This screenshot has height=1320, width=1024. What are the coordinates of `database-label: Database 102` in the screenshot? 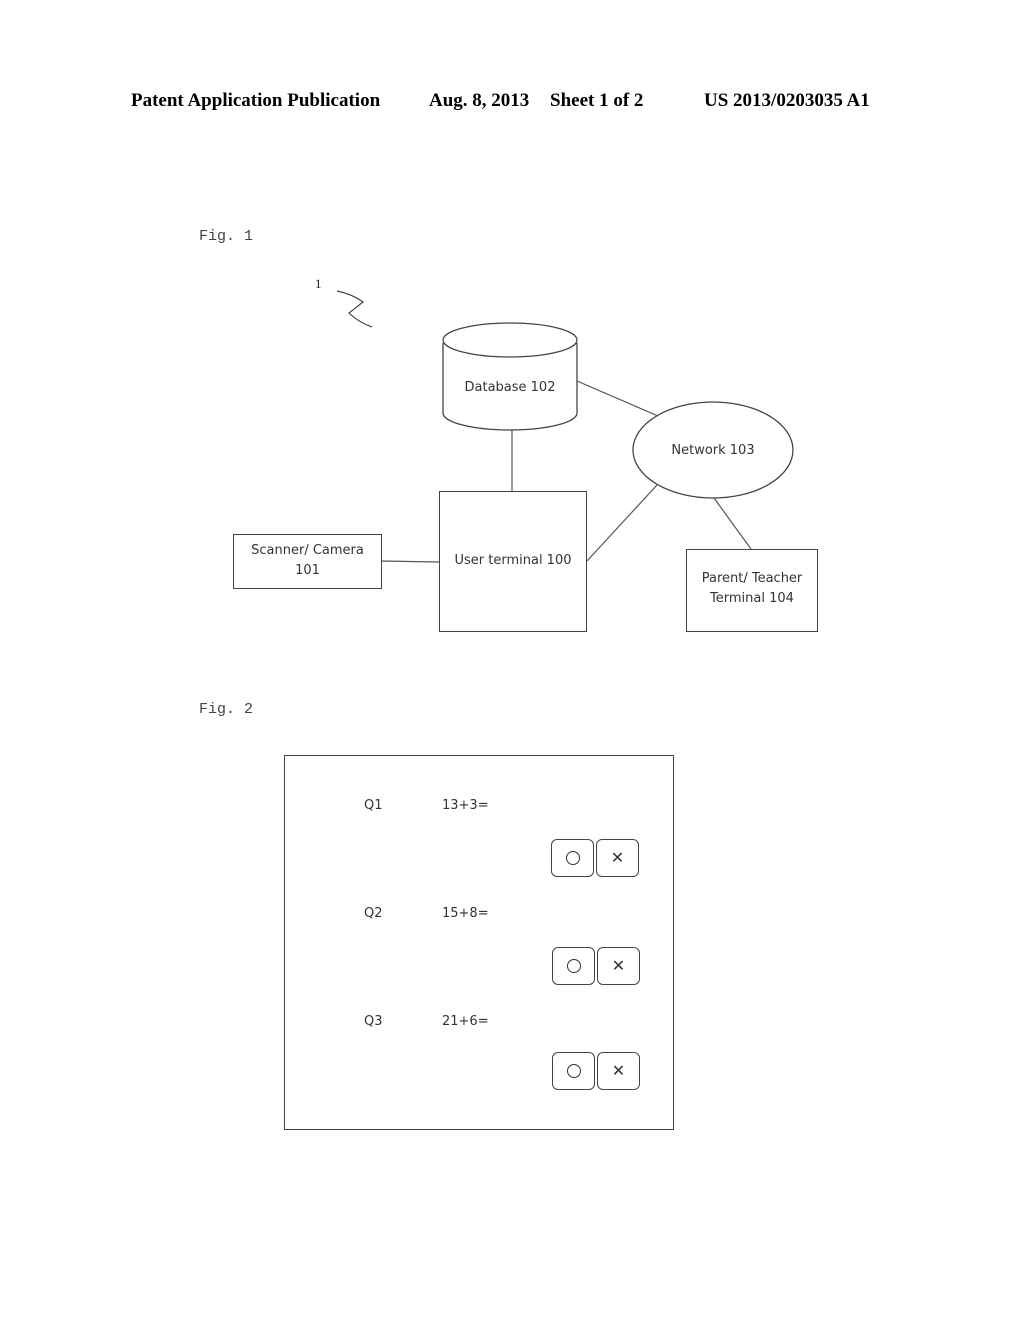 It's located at (510, 387).